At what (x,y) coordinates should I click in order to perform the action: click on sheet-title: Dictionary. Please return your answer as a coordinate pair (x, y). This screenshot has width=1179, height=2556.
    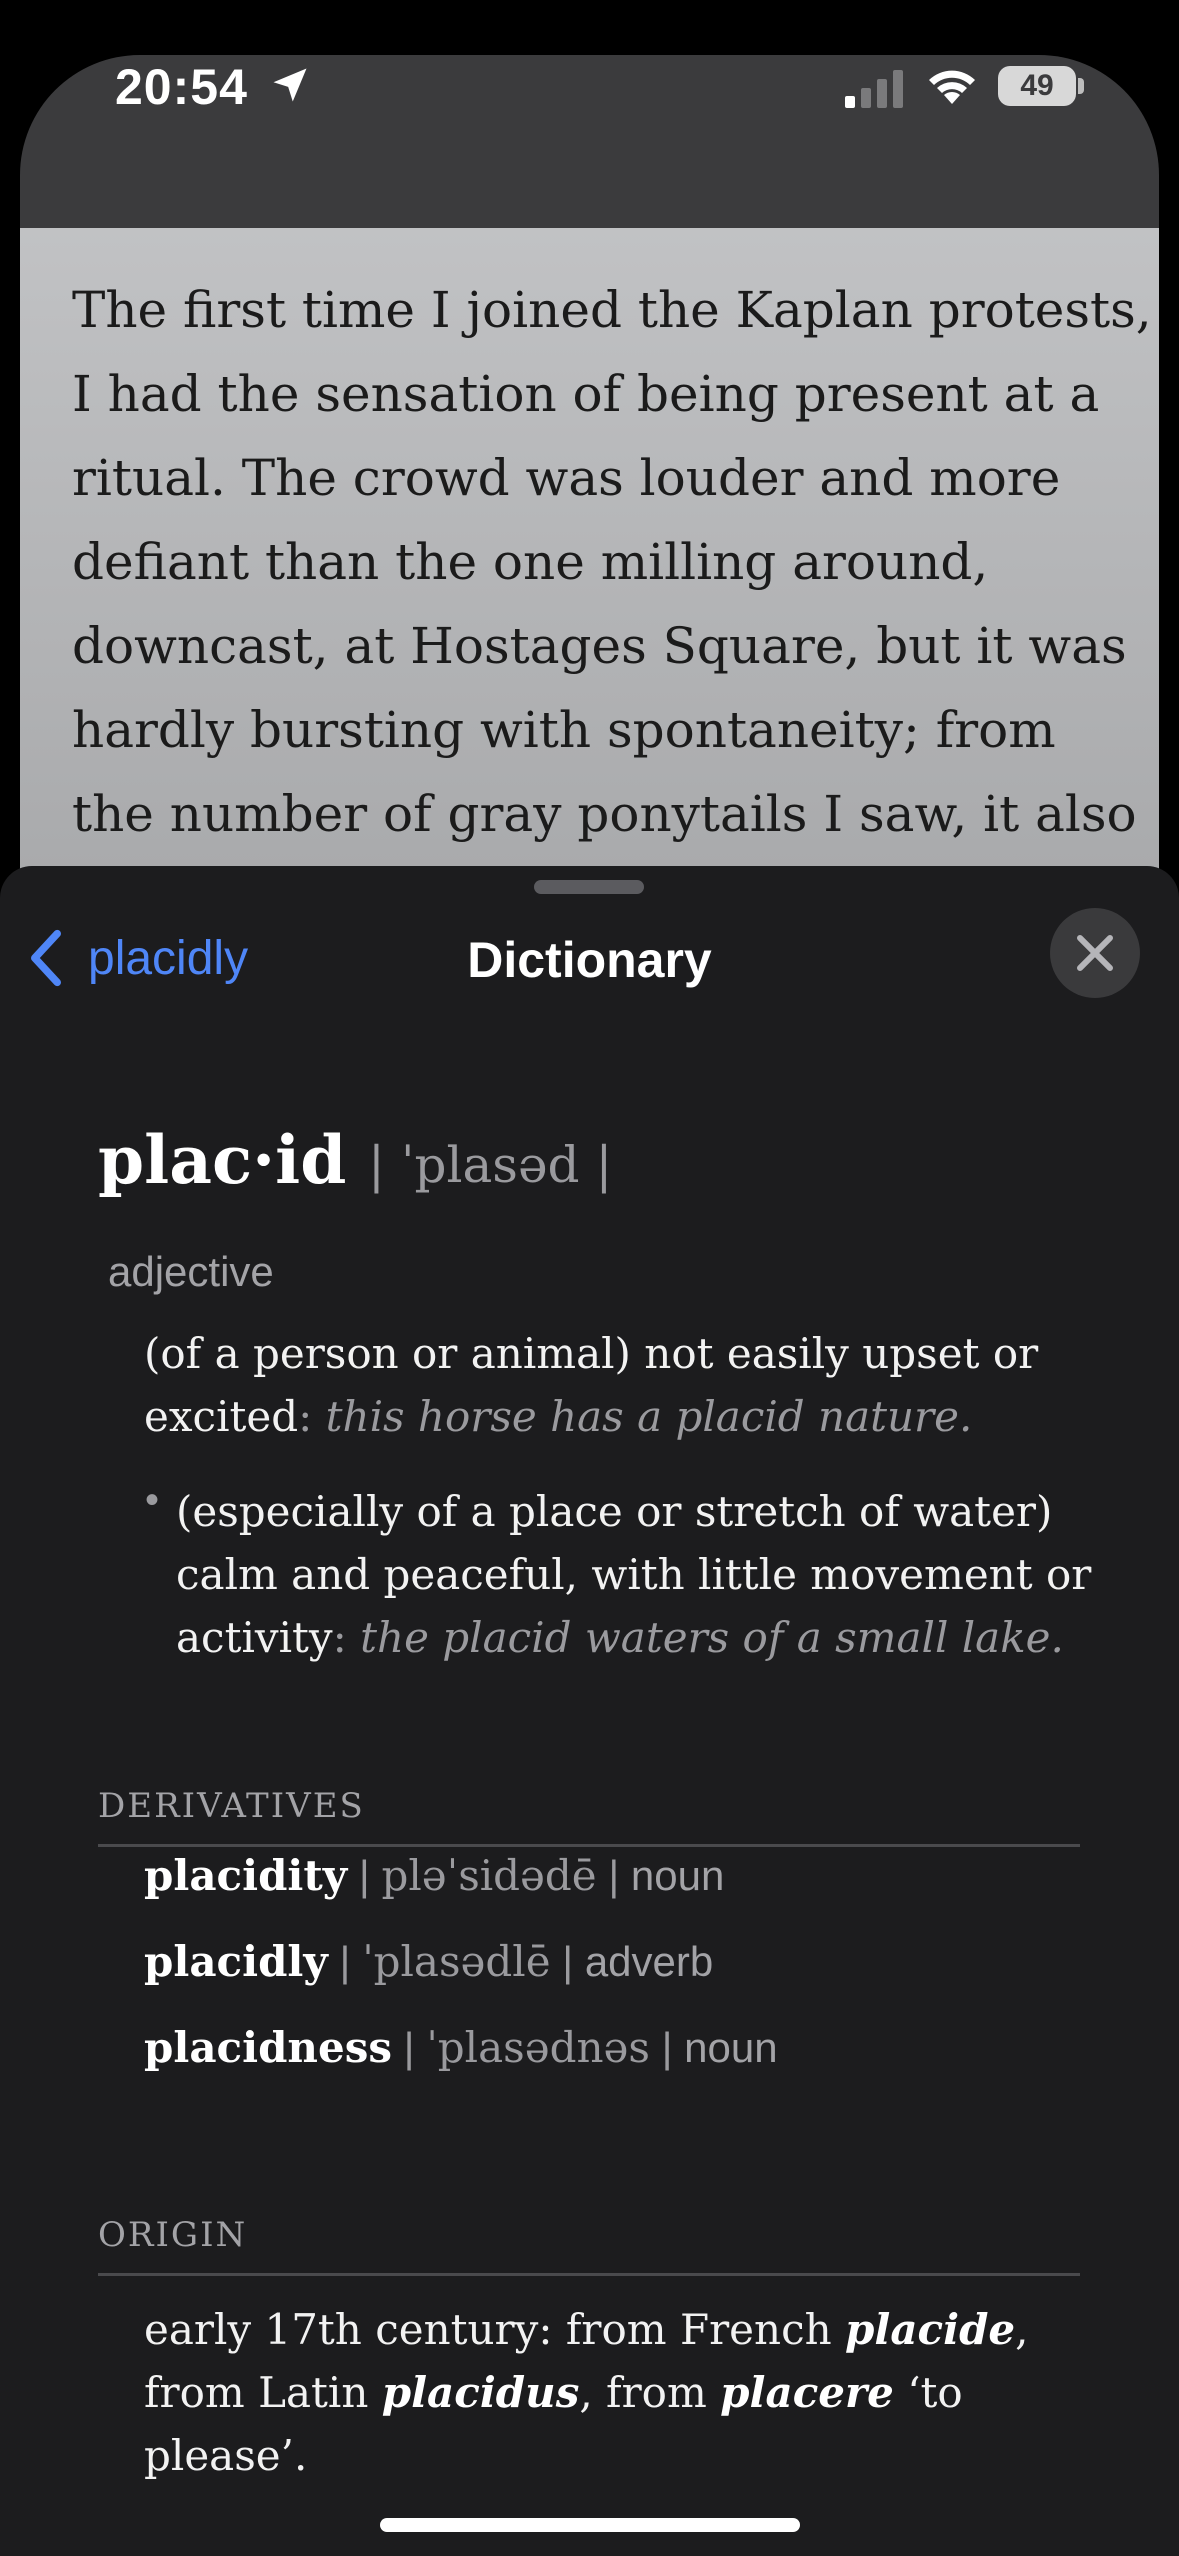
    Looking at the image, I should click on (589, 960).